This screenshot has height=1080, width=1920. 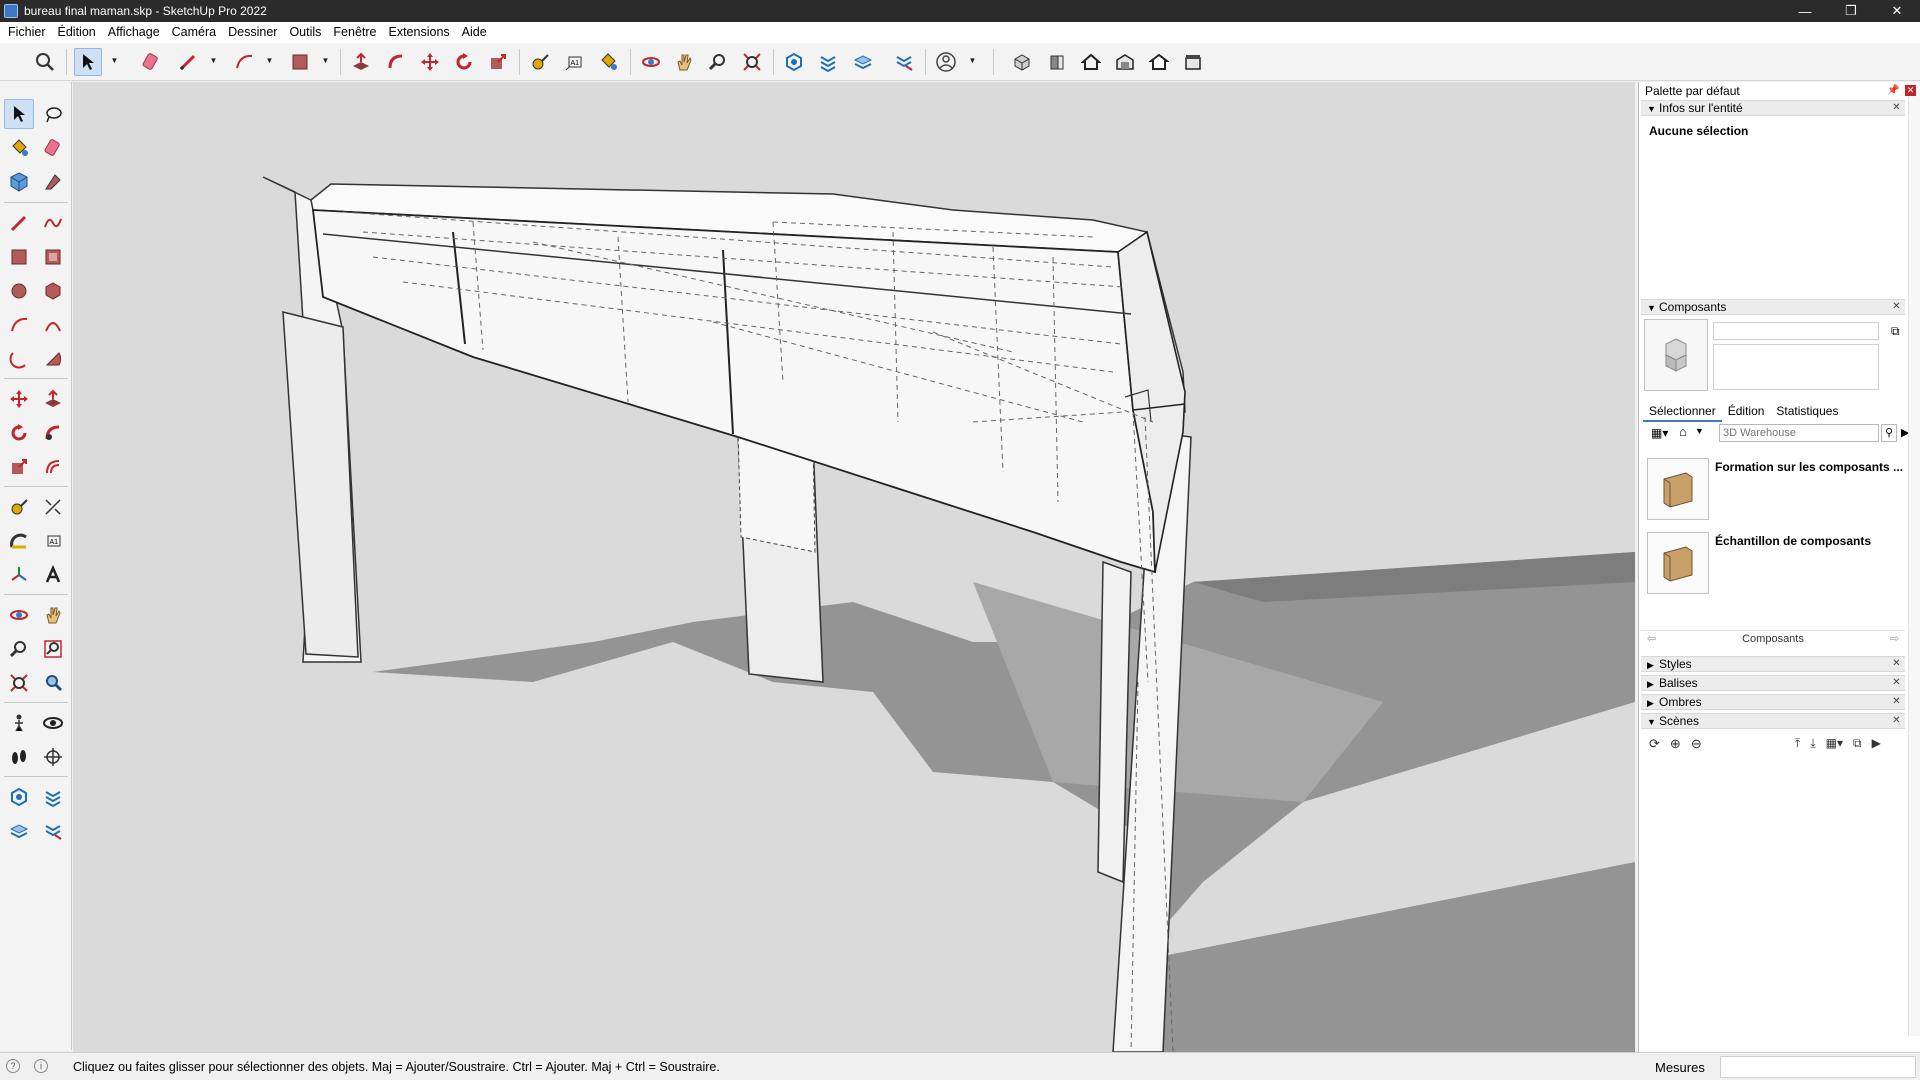 I want to click on move-icon, so click(x=19, y=399).